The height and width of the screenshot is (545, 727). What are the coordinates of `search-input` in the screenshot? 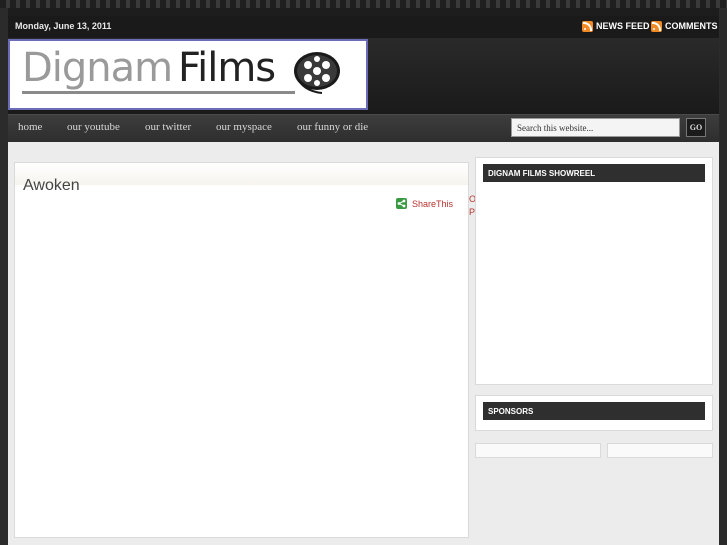 It's located at (595, 127).